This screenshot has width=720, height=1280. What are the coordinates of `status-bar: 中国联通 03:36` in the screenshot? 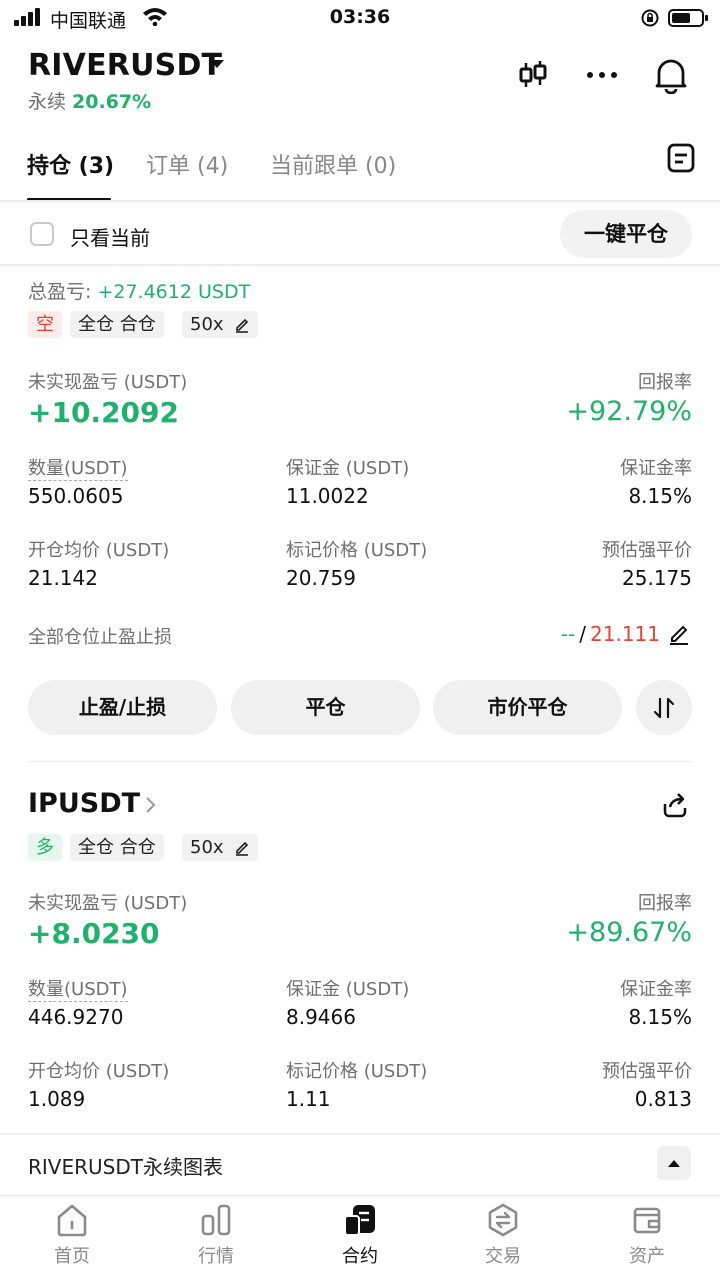 It's located at (360, 19).